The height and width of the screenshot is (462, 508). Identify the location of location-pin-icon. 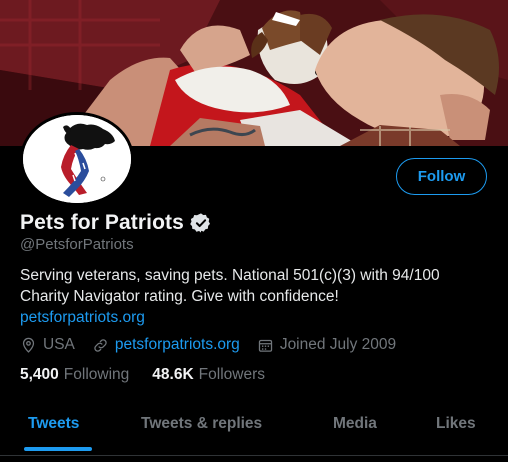
(28, 345).